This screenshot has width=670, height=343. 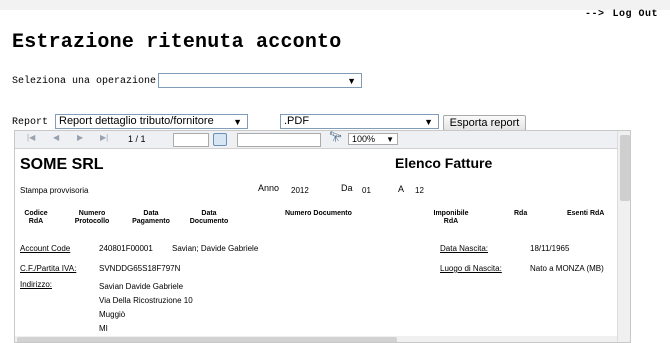 What do you see at coordinates (635, 14) in the screenshot?
I see `logout-label: Log Out` at bounding box center [635, 14].